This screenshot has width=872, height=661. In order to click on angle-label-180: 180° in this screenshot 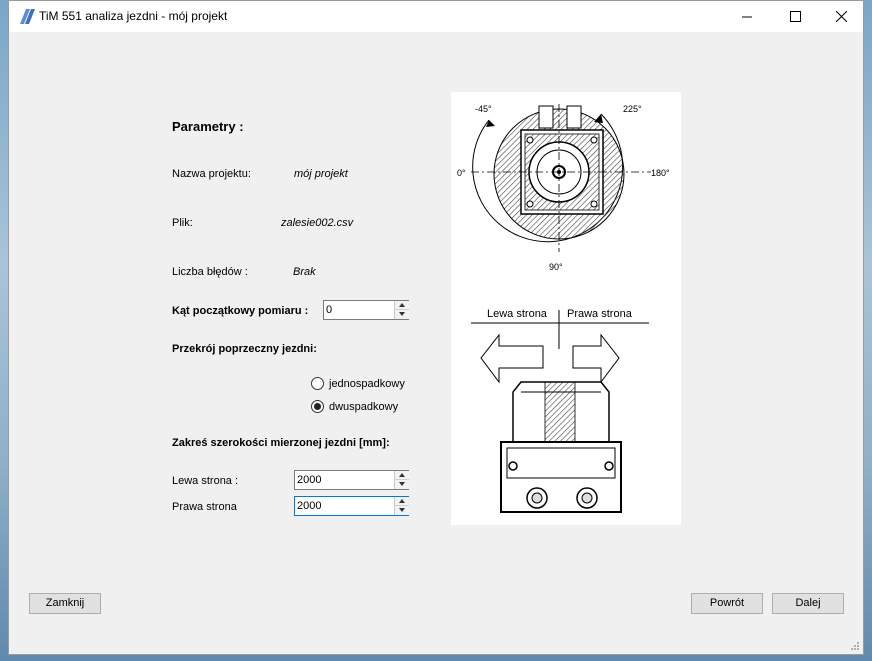, I will do `click(660, 173)`.